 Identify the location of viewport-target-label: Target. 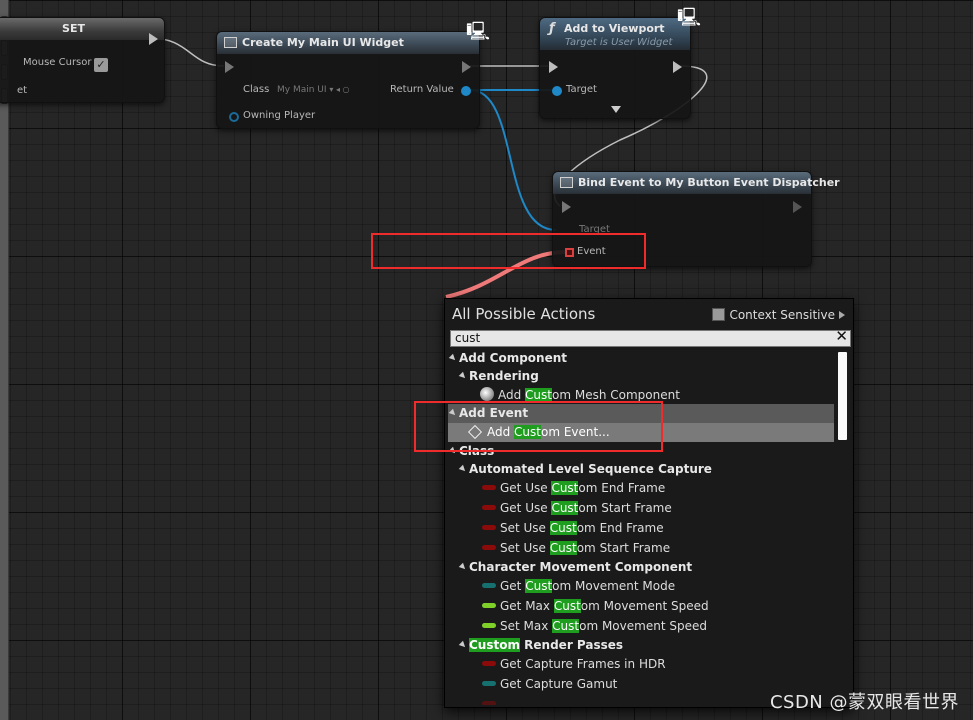
(581, 89).